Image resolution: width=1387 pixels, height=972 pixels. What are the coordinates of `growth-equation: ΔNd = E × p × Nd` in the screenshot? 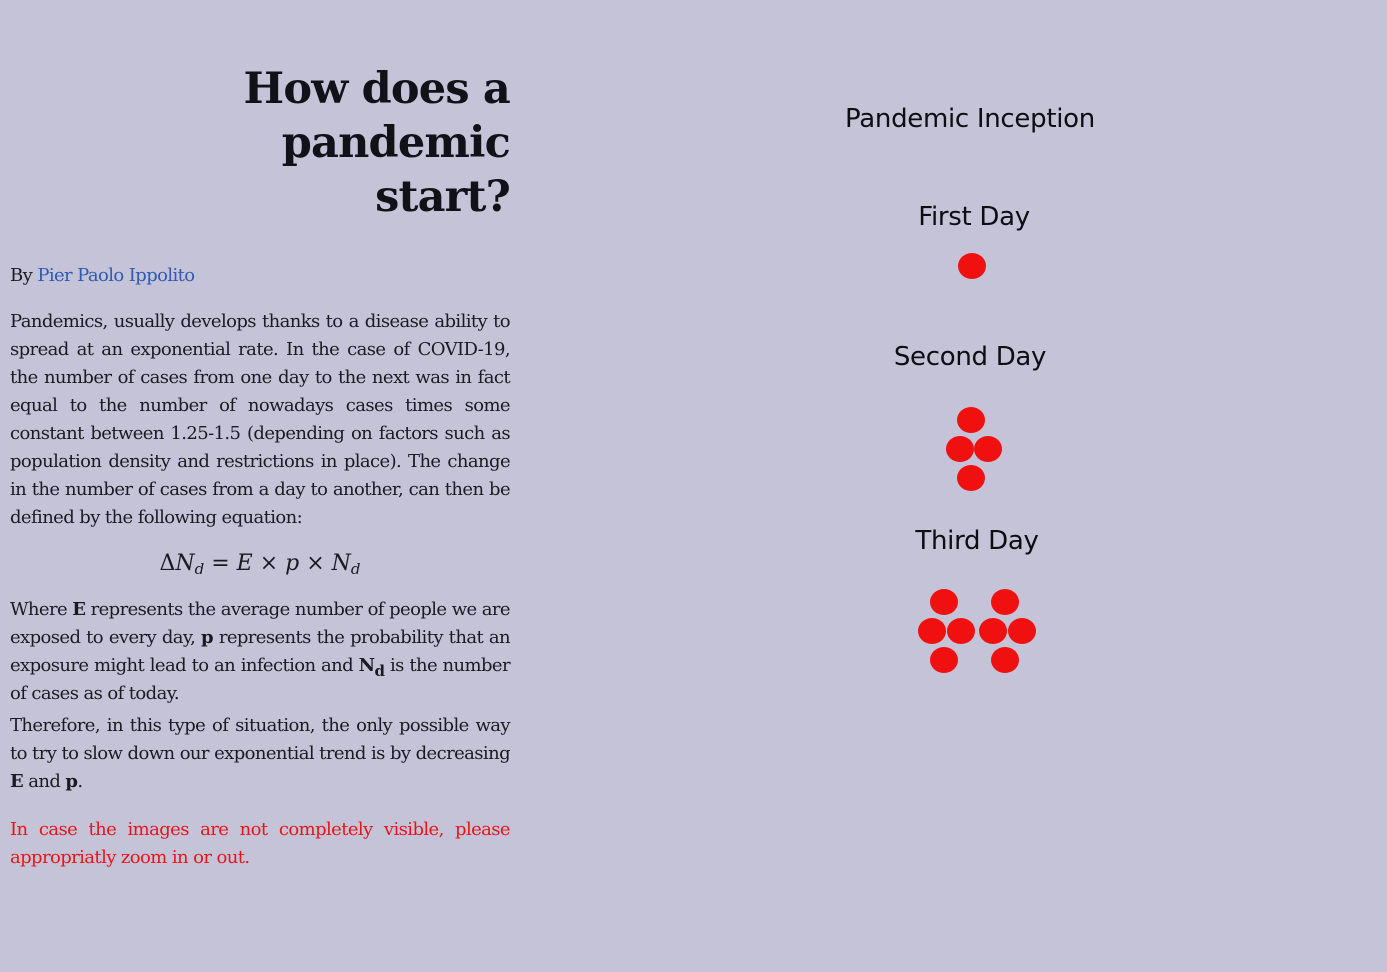 It's located at (260, 564).